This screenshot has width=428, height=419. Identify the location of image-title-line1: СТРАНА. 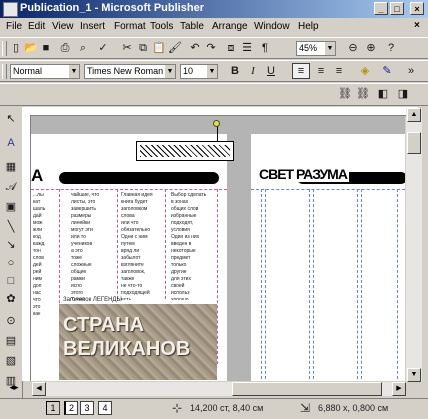
(104, 325).